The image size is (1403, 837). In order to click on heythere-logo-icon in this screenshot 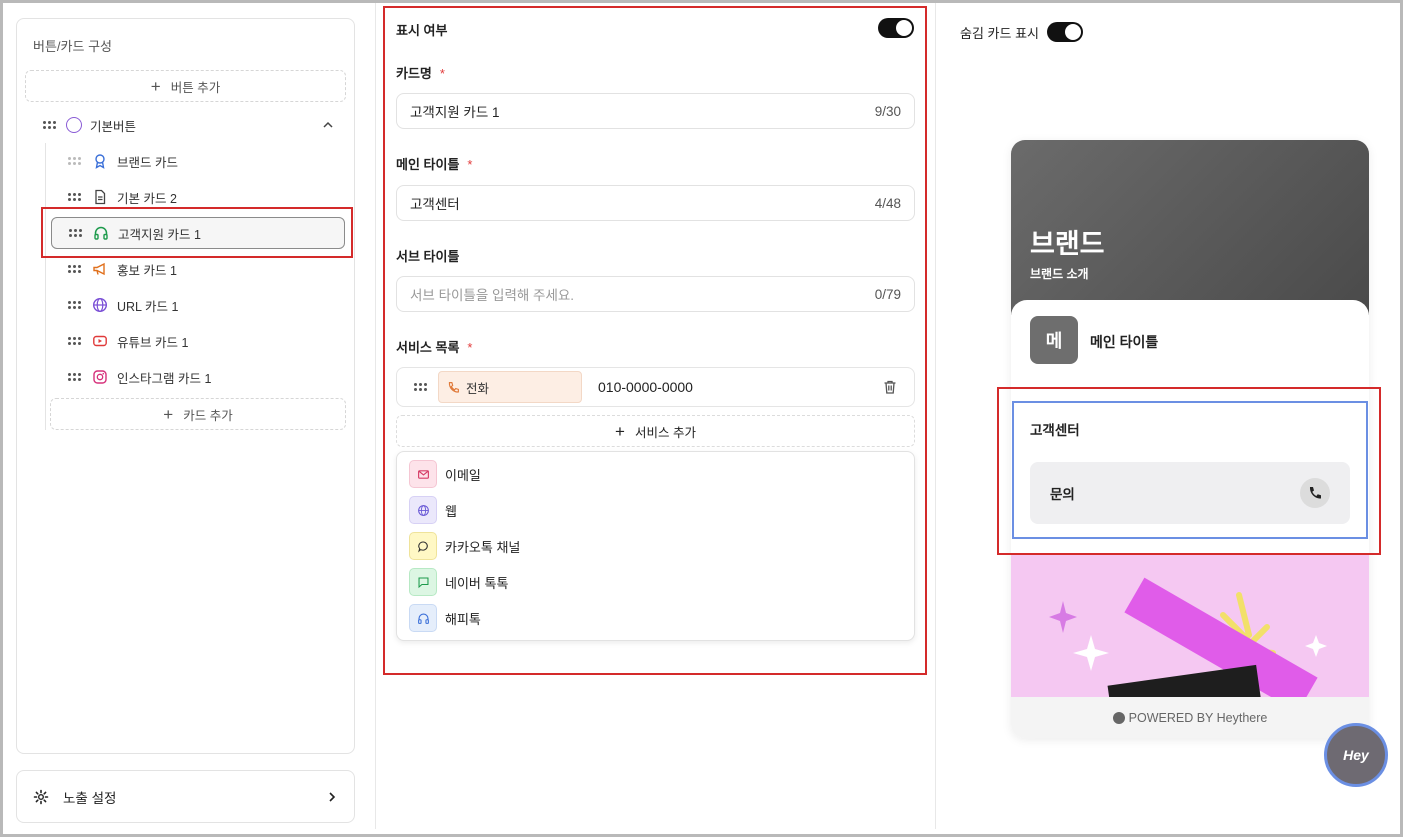, I will do `click(1118, 717)`.